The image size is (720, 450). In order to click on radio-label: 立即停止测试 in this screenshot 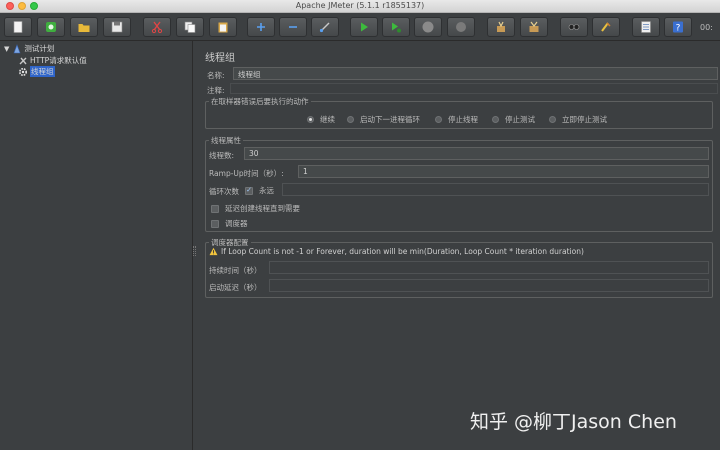, I will do `click(584, 119)`.